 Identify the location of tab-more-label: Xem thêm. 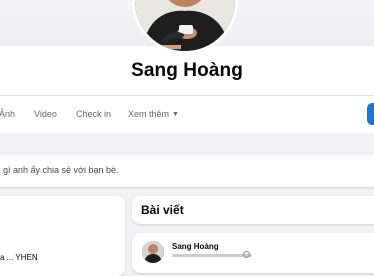
(149, 114).